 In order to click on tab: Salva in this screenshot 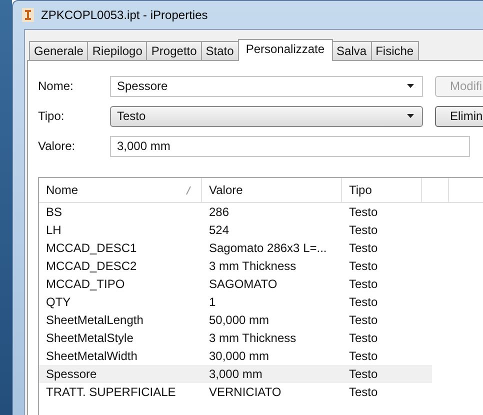, I will do `click(352, 50)`.